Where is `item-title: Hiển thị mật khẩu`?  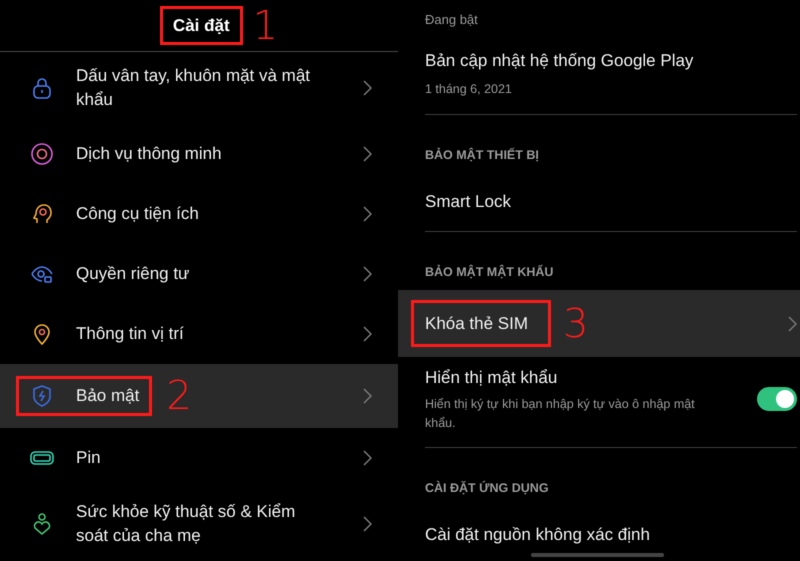 item-title: Hiển thị mật khẩu is located at coordinates (491, 378).